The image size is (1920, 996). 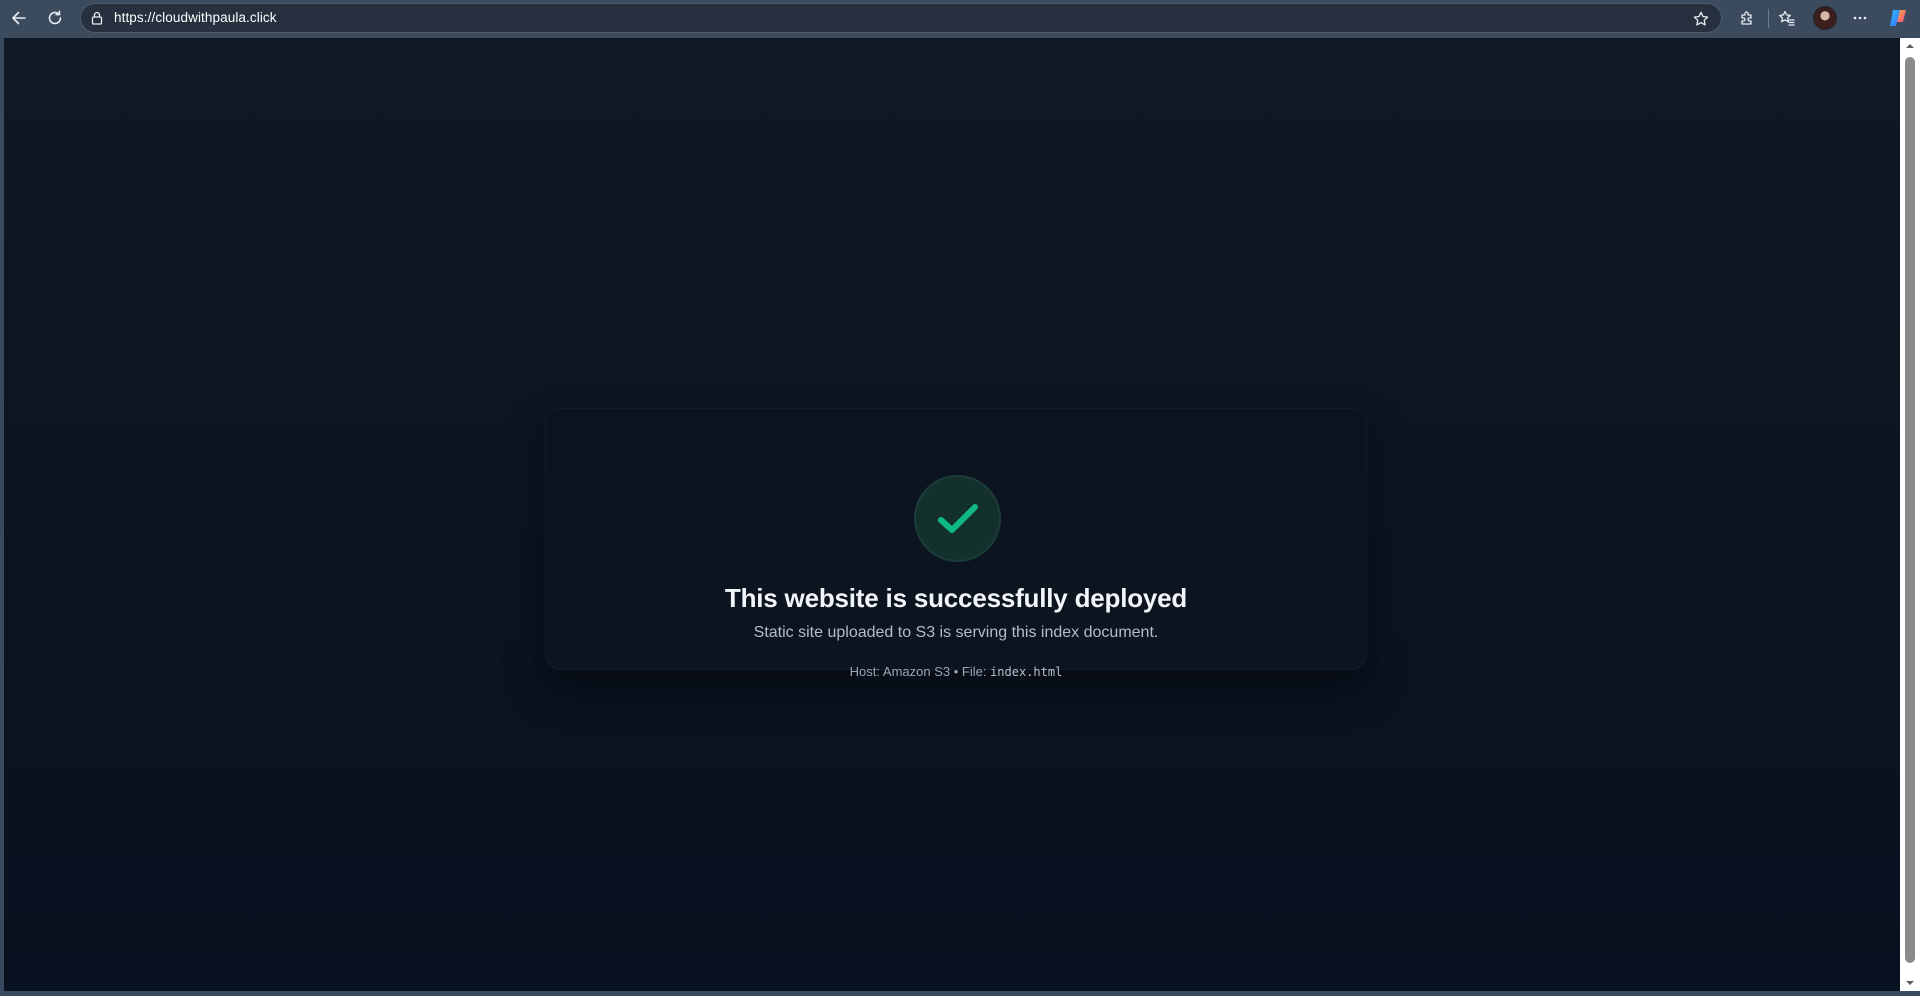 I want to click on copilot-button, so click(x=1898, y=18).